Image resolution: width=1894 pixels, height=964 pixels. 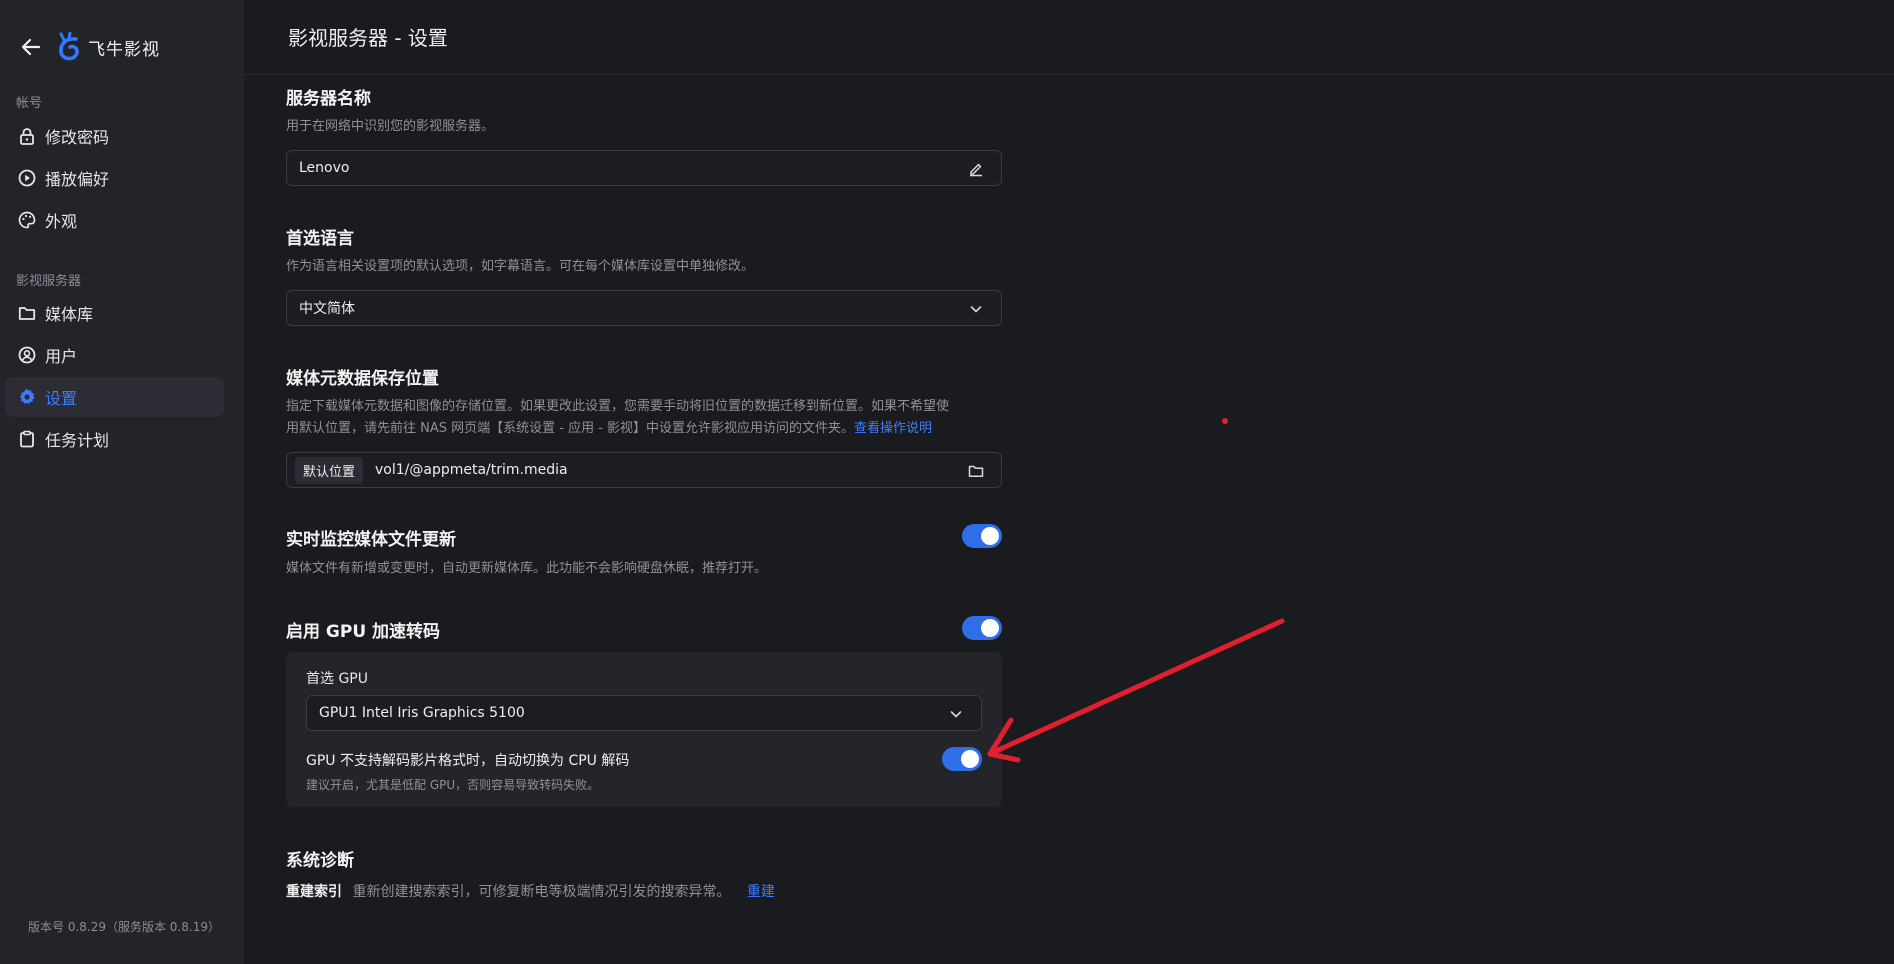 I want to click on metadata-path-field: 默认位置 vol1/@appmeta/trim.media, so click(x=644, y=470).